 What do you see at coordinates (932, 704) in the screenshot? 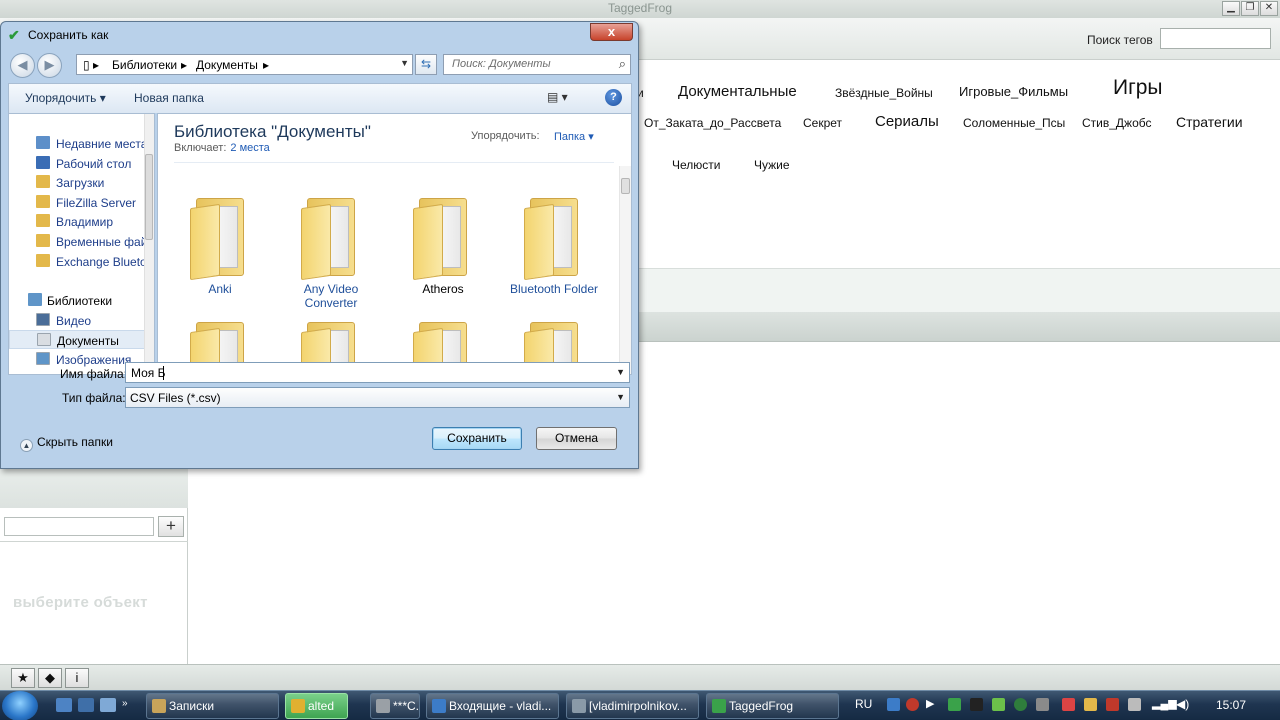
I see `play-icon: ▶` at bounding box center [932, 704].